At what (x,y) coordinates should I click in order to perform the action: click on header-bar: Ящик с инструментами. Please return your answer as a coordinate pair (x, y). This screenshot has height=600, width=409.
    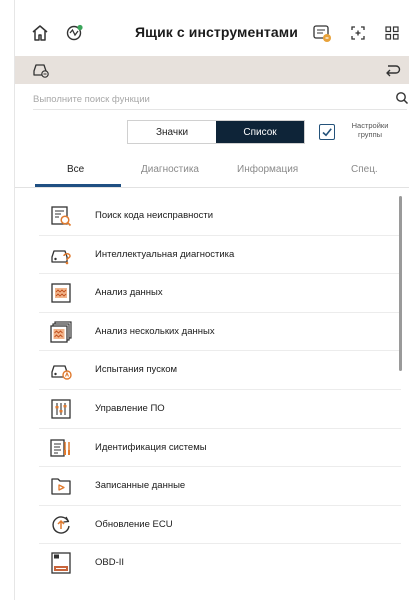
    Looking at the image, I should click on (212, 34).